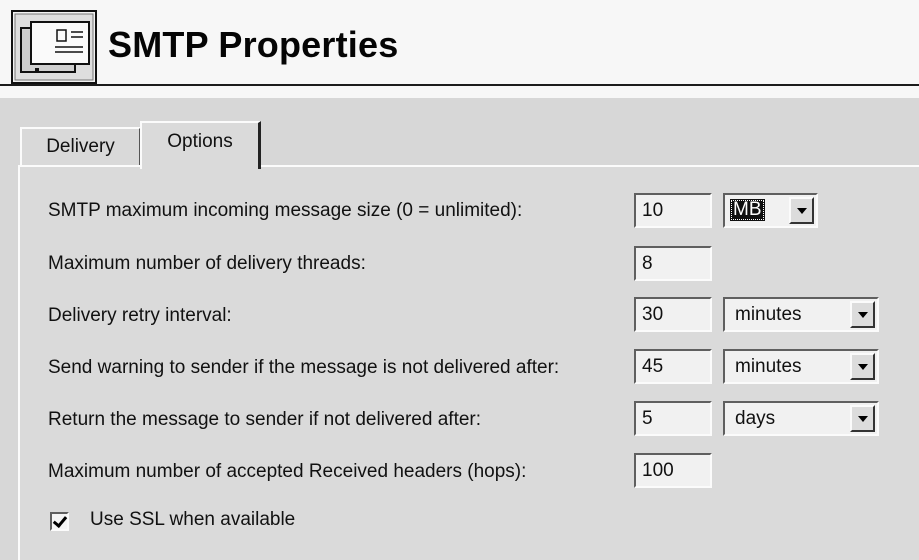 This screenshot has width=919, height=560. I want to click on return-after-unit-value: days, so click(755, 418).